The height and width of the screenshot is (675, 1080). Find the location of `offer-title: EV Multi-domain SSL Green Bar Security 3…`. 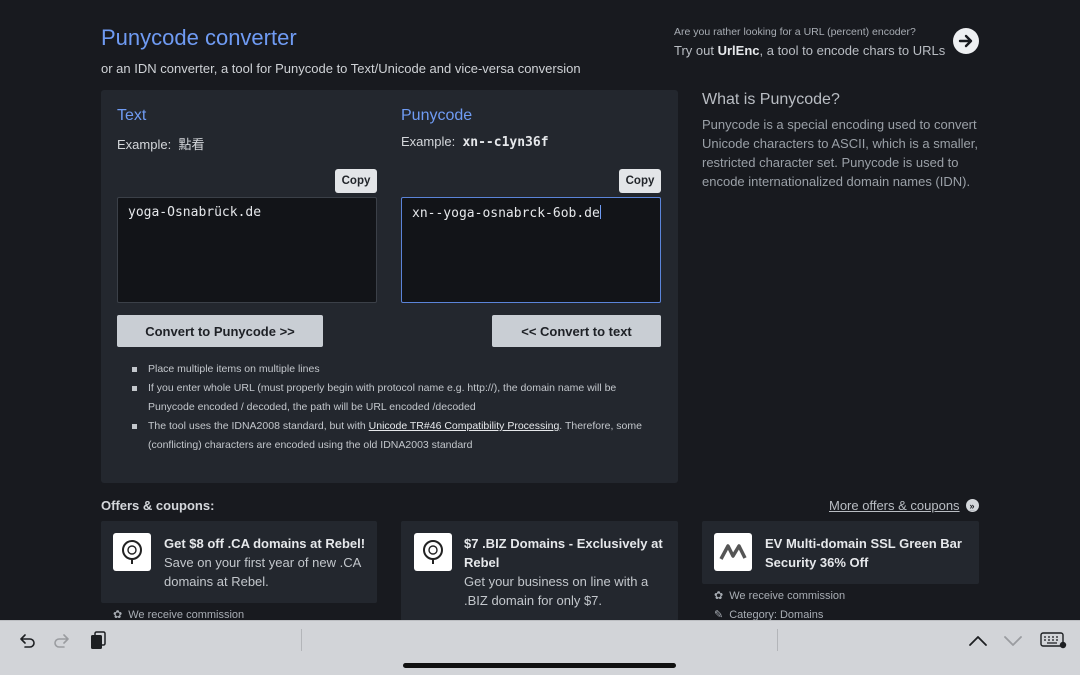

offer-title: EV Multi-domain SSL Green Bar Security 3… is located at coordinates (867, 553).